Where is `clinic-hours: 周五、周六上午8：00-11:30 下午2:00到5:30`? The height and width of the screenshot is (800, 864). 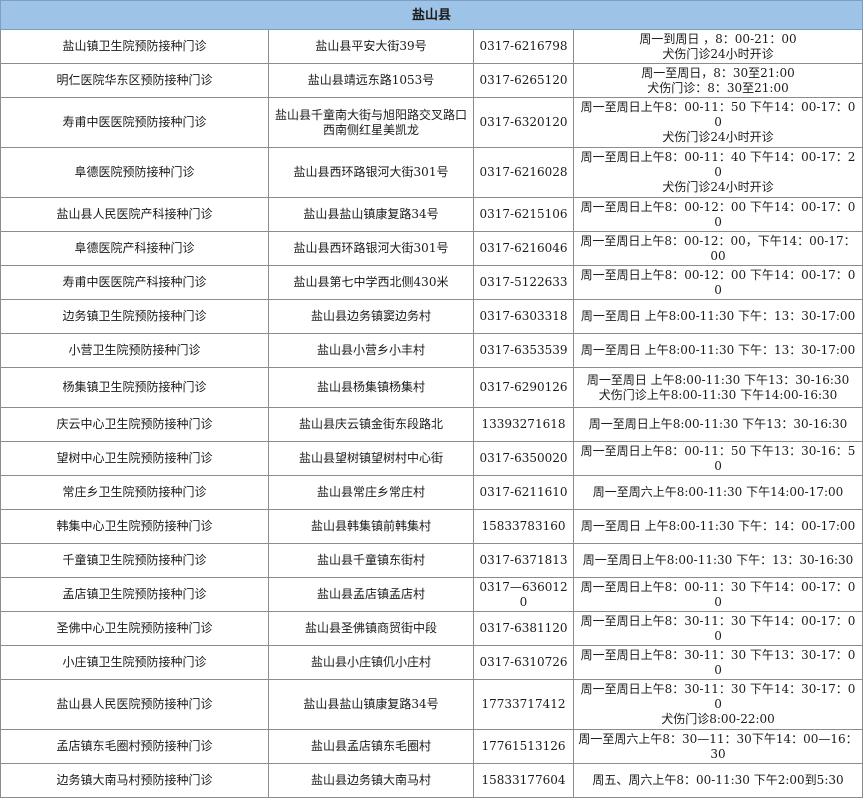
clinic-hours: 周五、周六上午8：00-11:30 下午2:00到5:30 is located at coordinates (718, 780).